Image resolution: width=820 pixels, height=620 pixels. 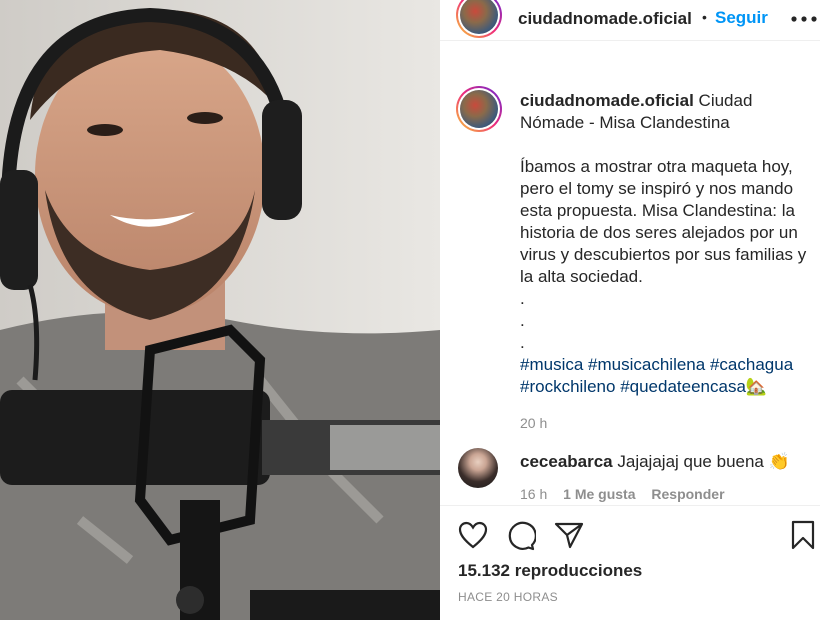 I want to click on profile-avatar, so click(x=479, y=19).